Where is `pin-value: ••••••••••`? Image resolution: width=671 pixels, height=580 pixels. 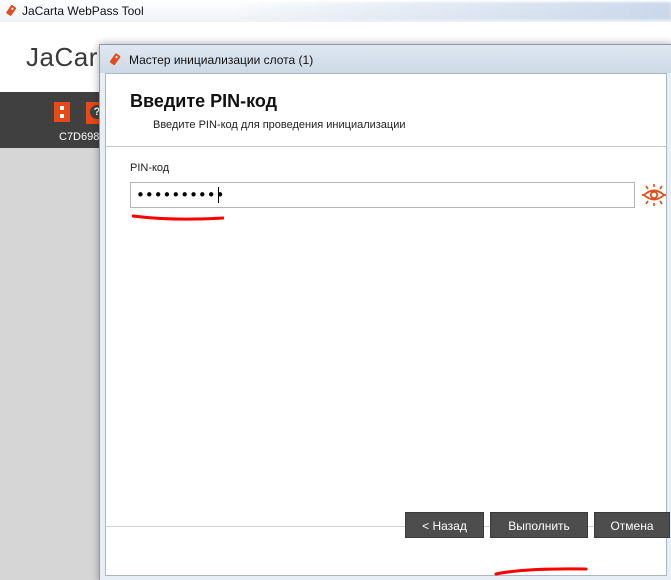 pin-value: •••••••••• is located at coordinates (180, 195).